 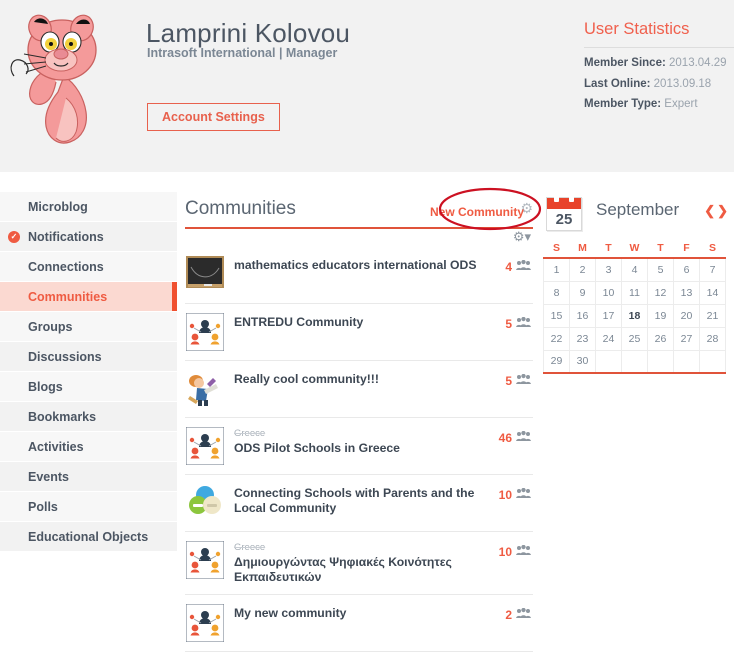 I want to click on chevron-right-icon: ❯, so click(x=723, y=210).